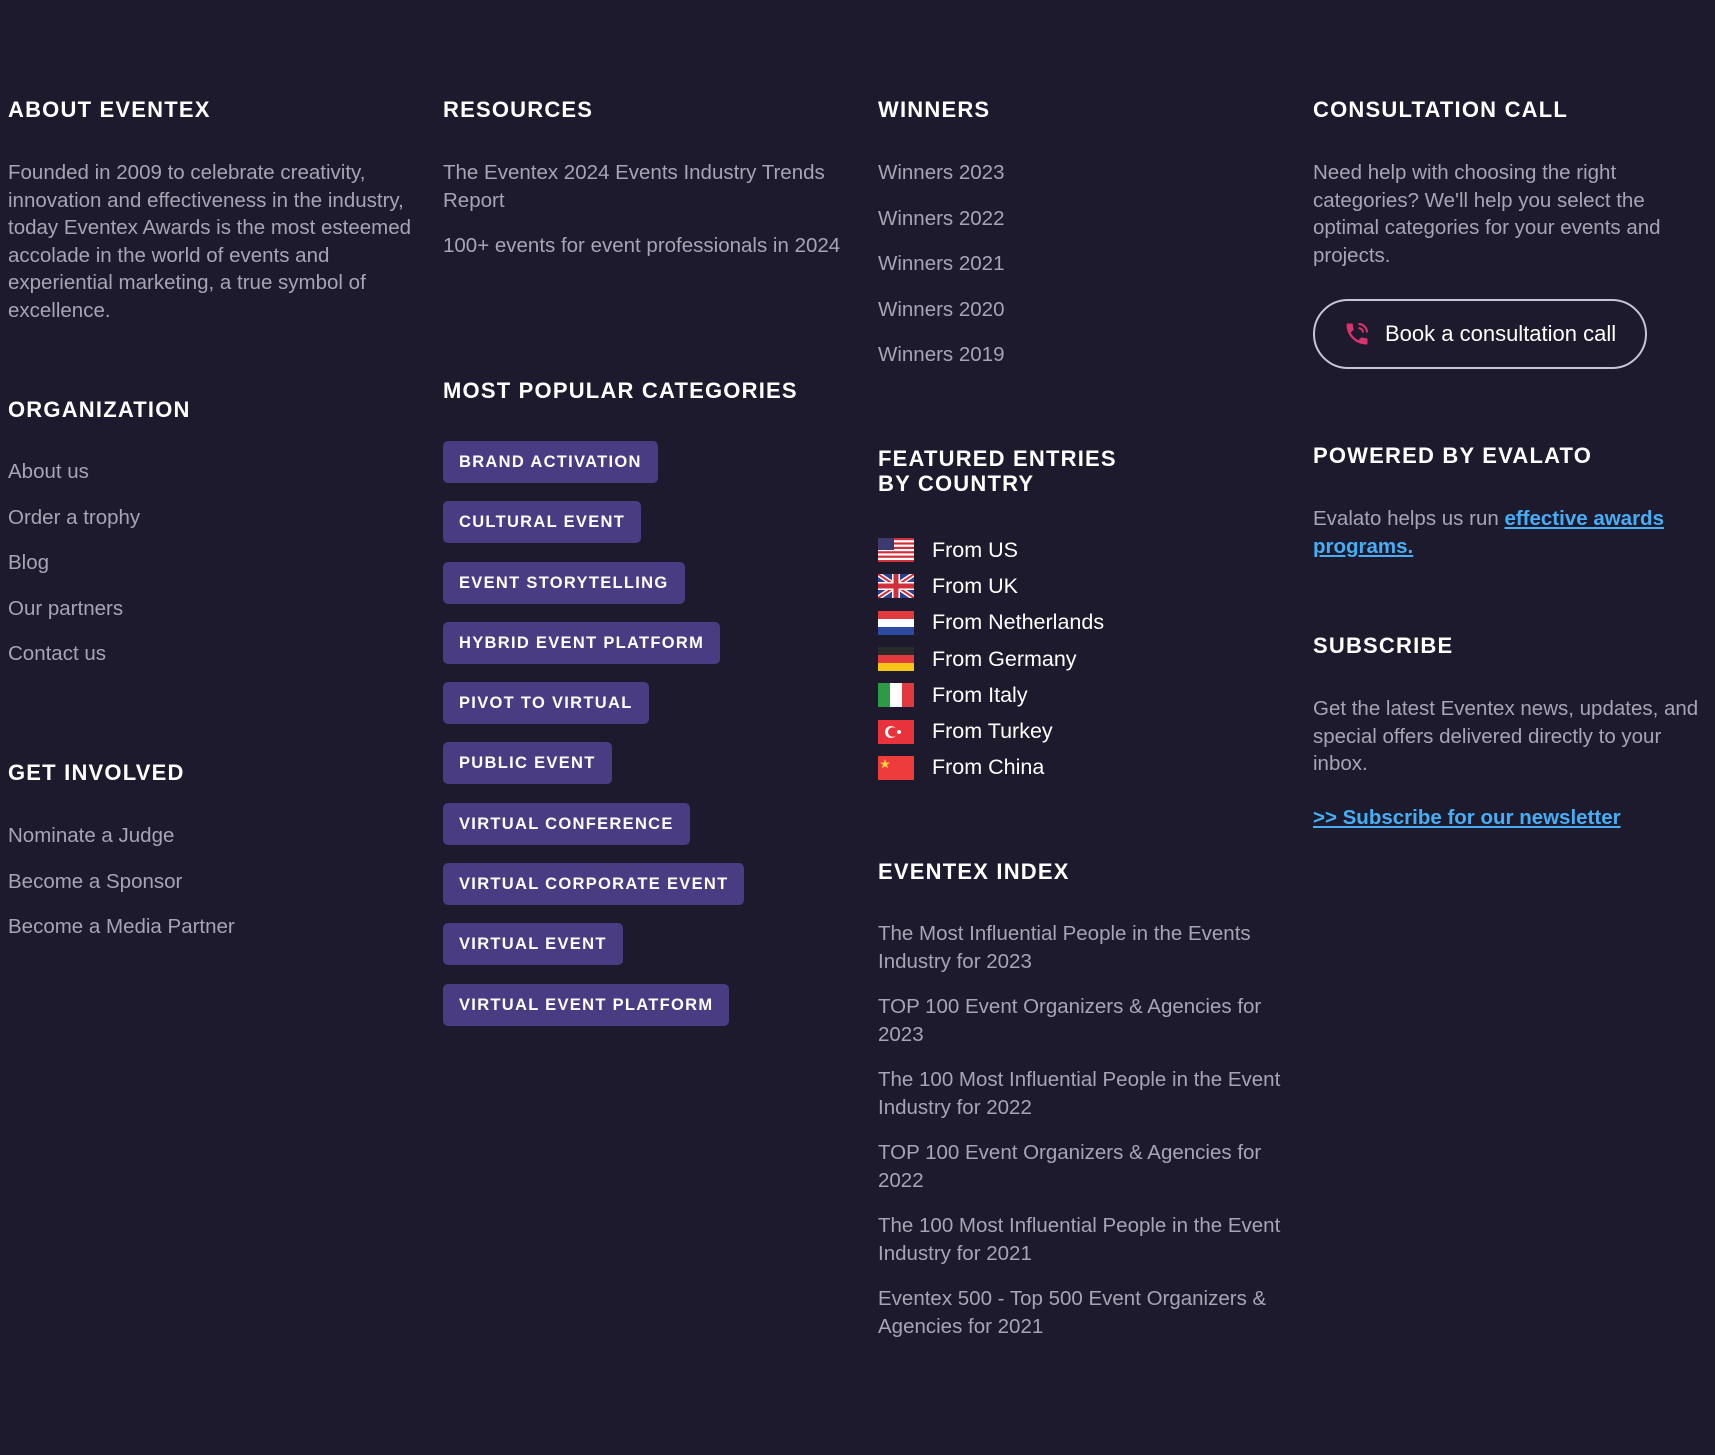  What do you see at coordinates (956, 483) in the screenshot?
I see `featured-heading-line: BY COUNTRY` at bounding box center [956, 483].